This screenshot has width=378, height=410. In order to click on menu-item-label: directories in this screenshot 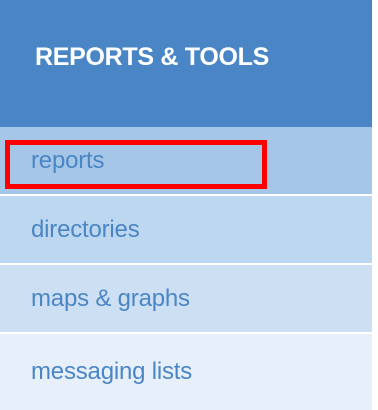, I will do `click(85, 230)`.